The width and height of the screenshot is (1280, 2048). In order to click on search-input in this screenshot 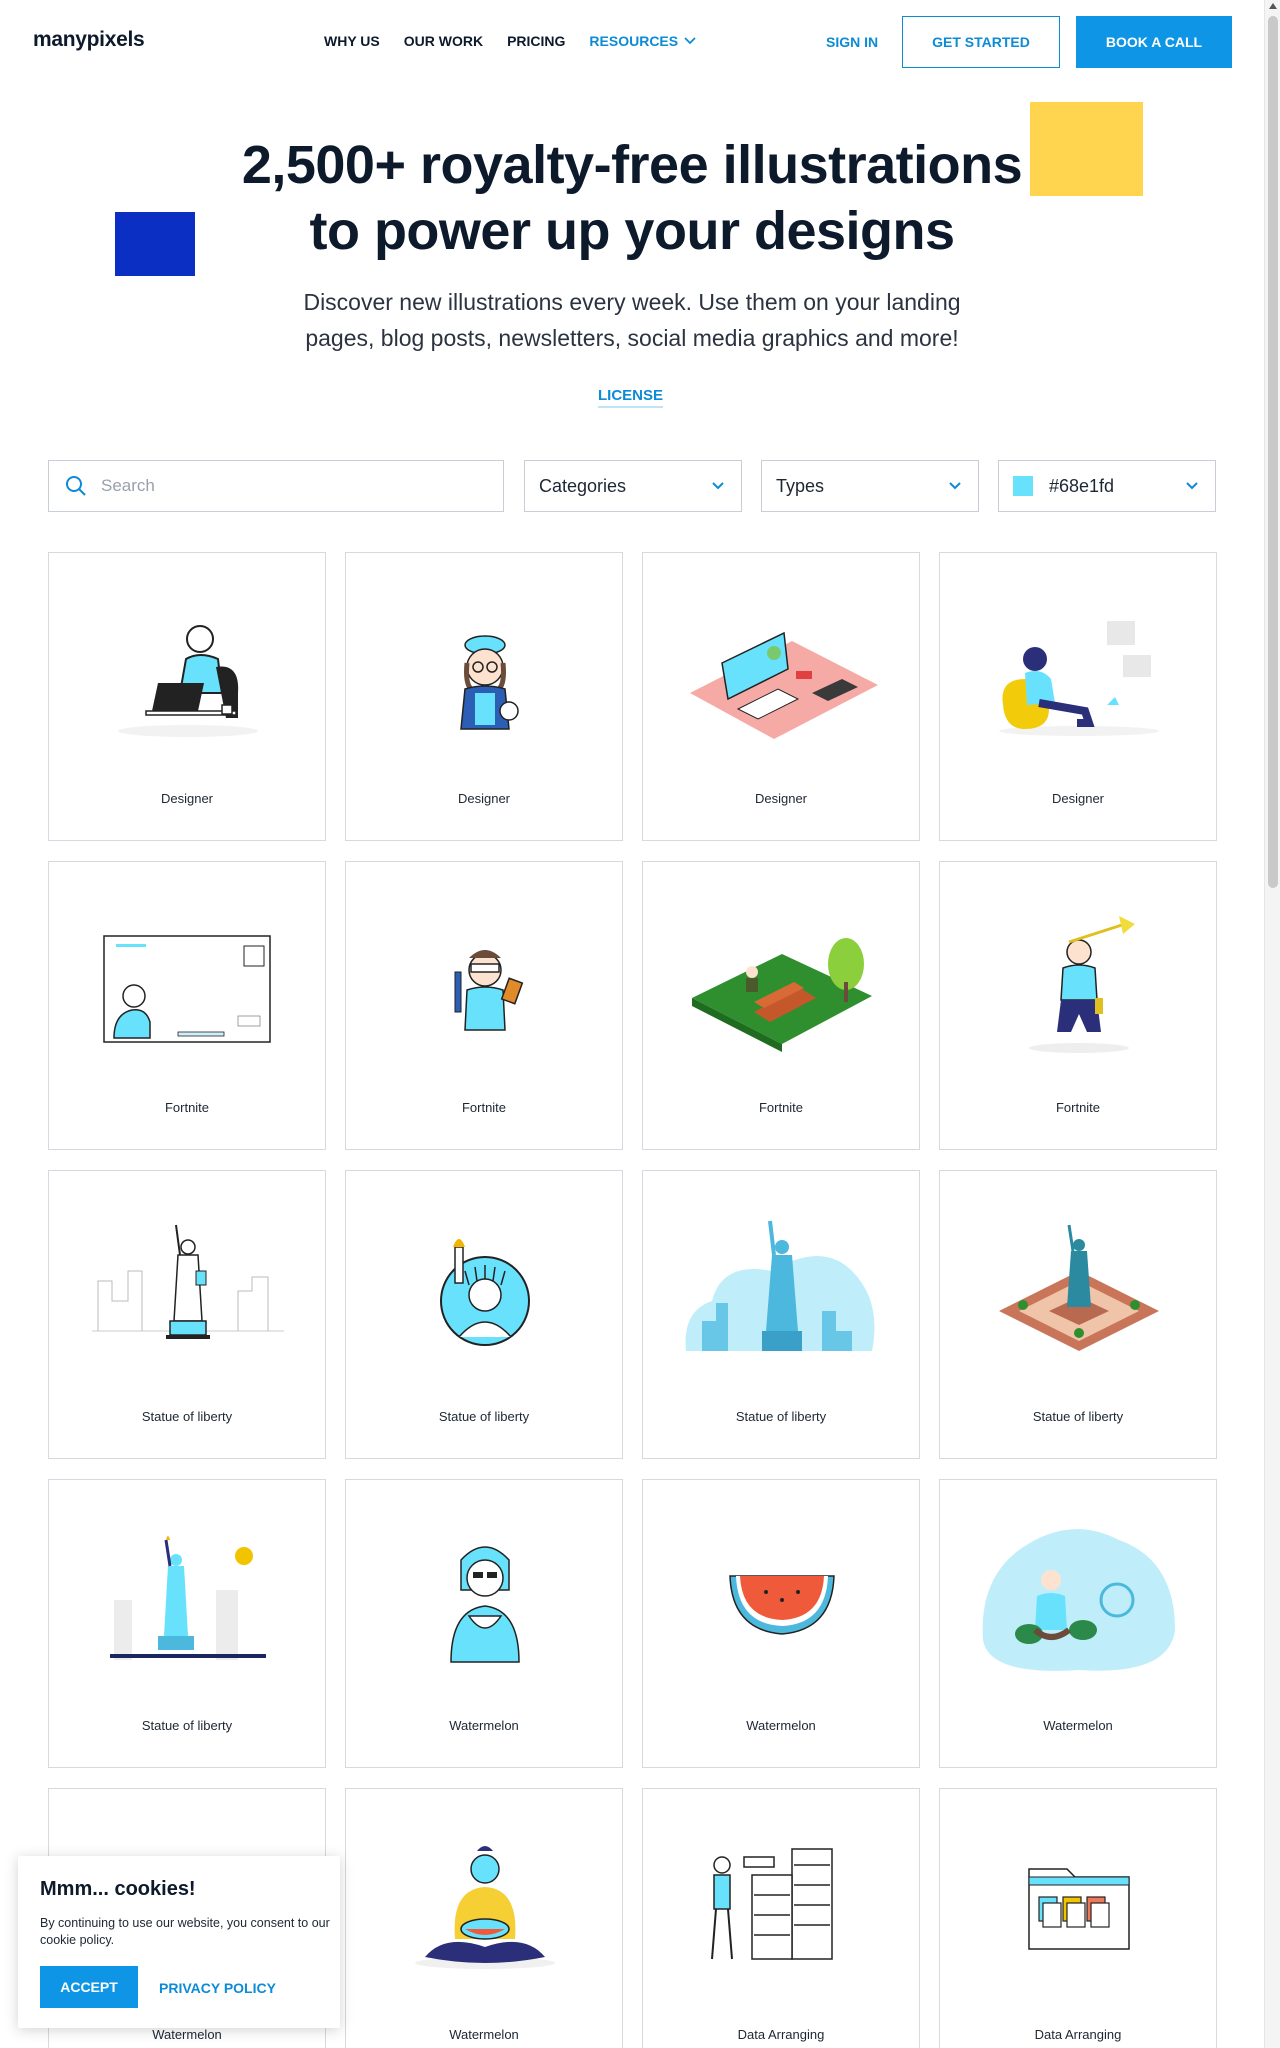, I will do `click(281, 486)`.